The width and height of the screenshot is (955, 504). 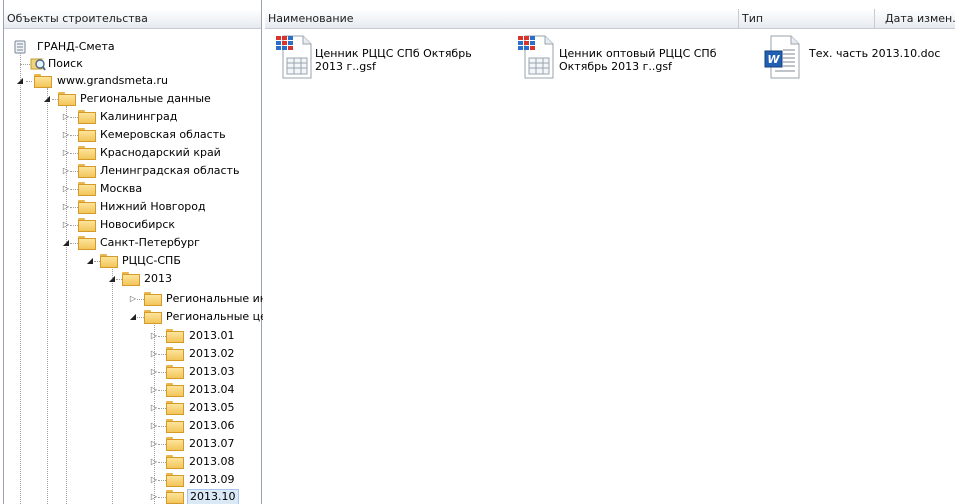 What do you see at coordinates (213, 496) in the screenshot?
I see `tree-item-label: 2013.10` at bounding box center [213, 496].